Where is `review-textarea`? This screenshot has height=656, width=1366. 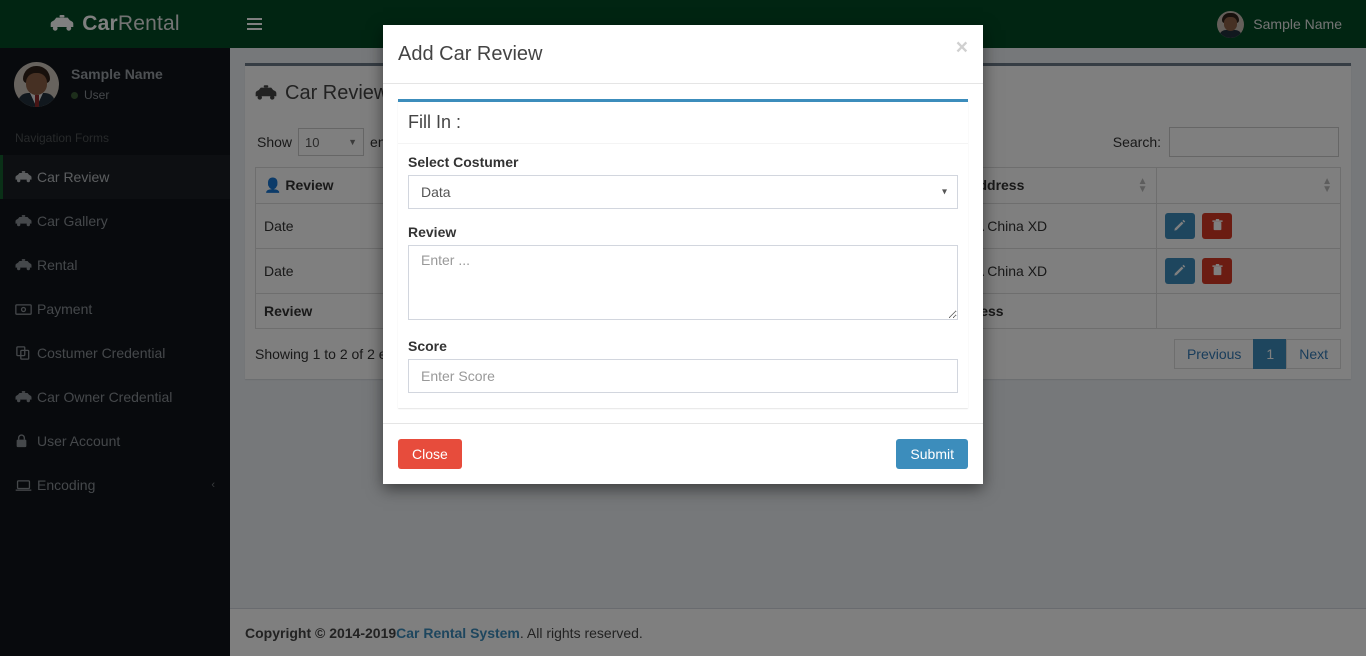
review-textarea is located at coordinates (683, 282).